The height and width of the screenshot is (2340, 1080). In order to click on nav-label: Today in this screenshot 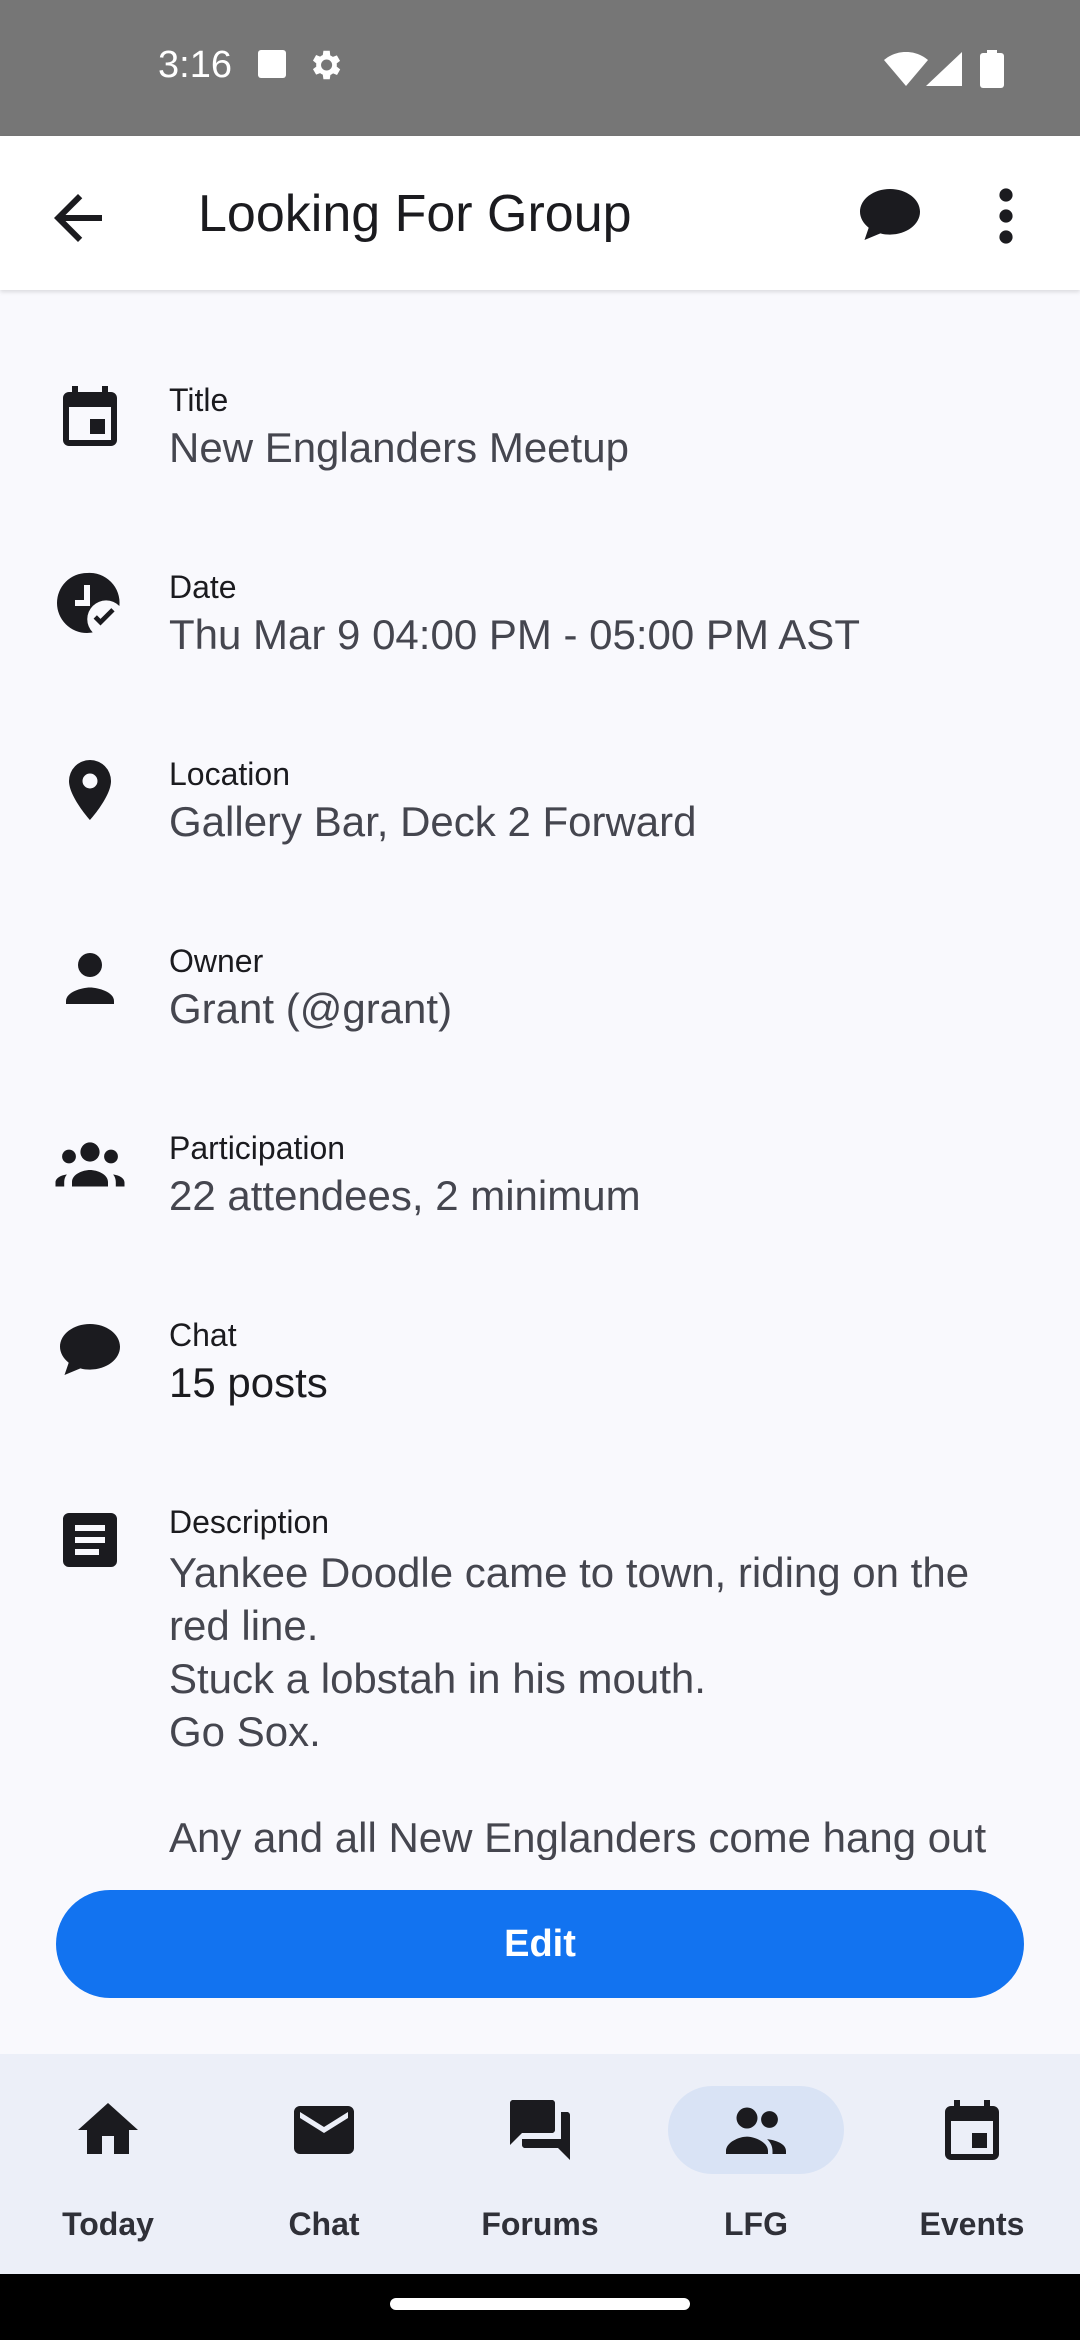, I will do `click(108, 2224)`.